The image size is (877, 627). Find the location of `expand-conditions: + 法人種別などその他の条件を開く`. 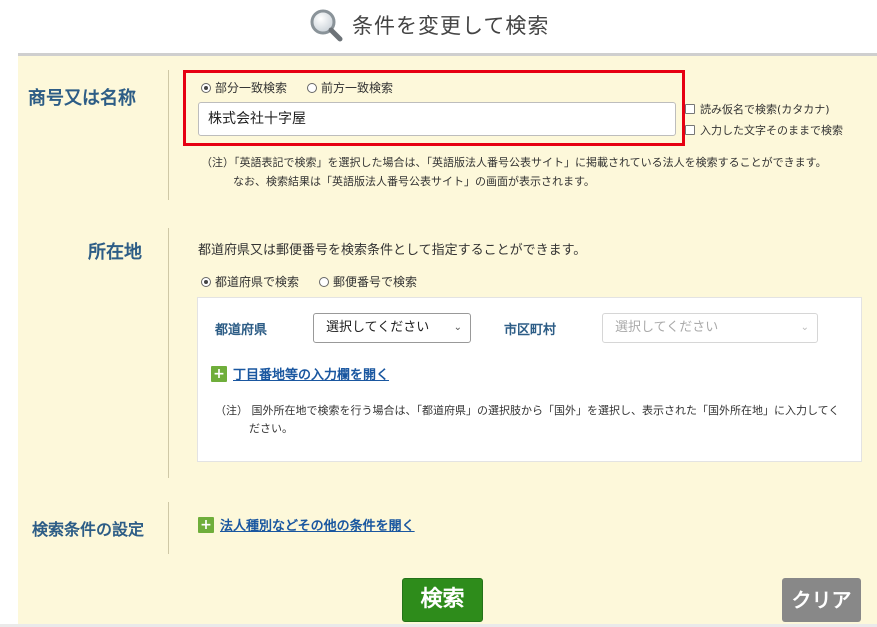

expand-conditions: + 法人種別などその他の条件を開く is located at coordinates (306, 524).